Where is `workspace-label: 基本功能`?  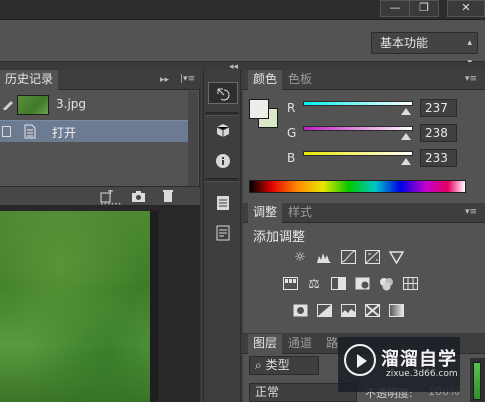
workspace-label: 基本功能 is located at coordinates (404, 43).